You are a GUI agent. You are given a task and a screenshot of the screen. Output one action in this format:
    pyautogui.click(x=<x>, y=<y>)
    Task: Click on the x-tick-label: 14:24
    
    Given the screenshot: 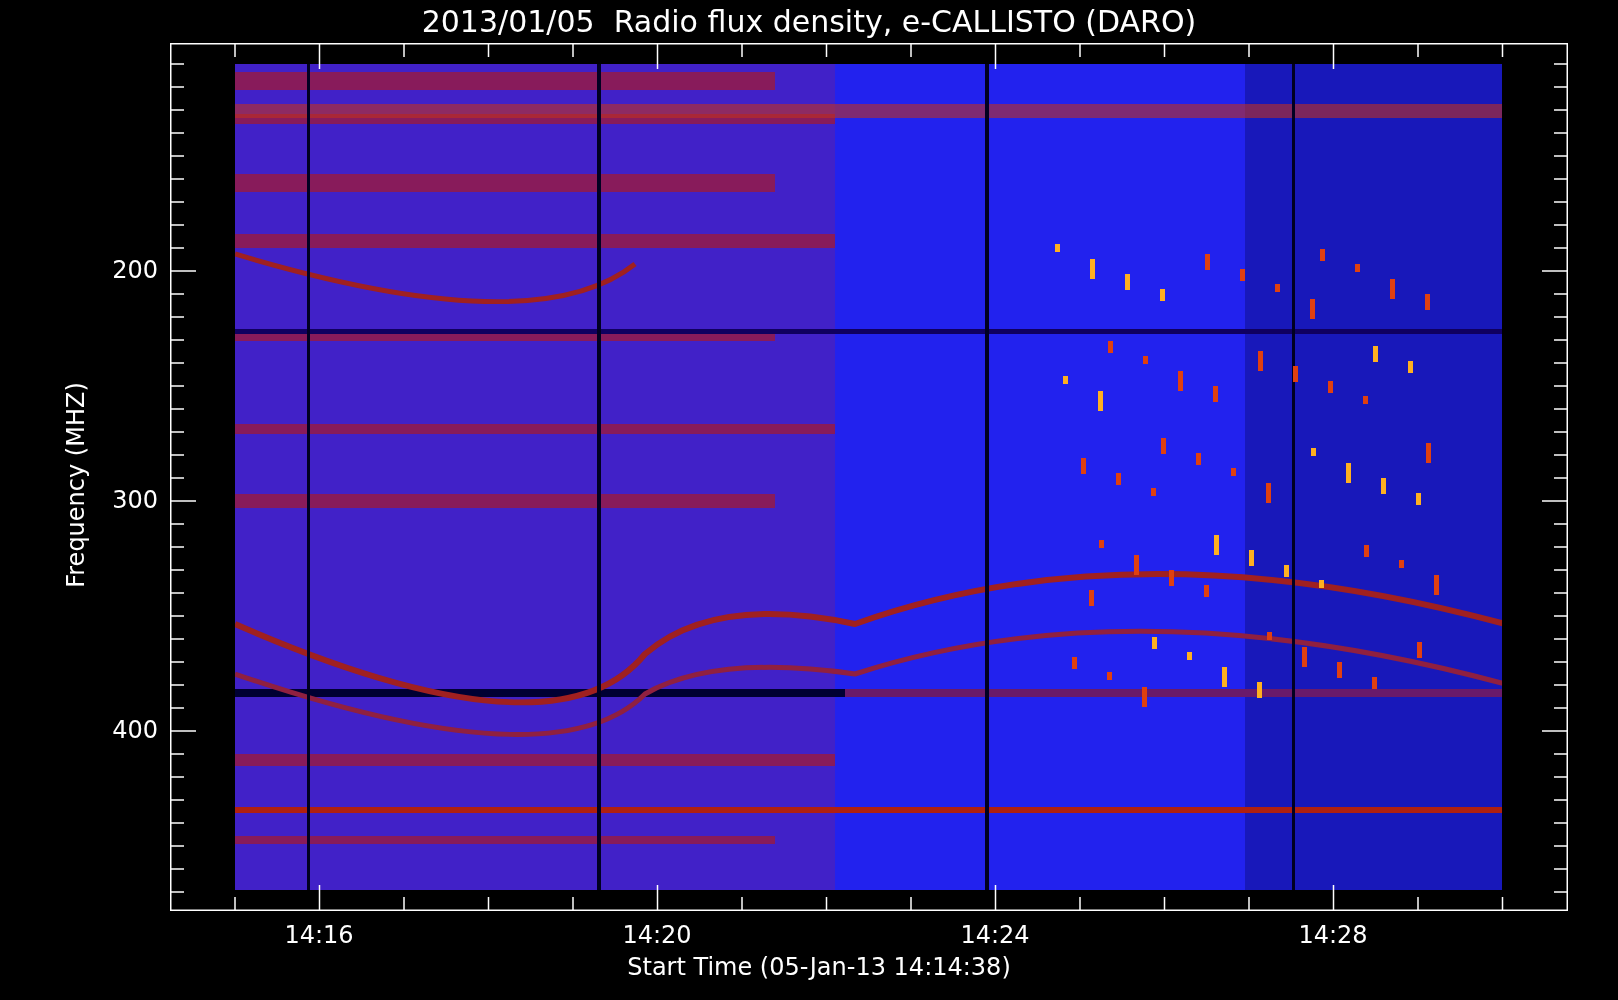 What is the action you would take?
    pyautogui.click(x=995, y=935)
    